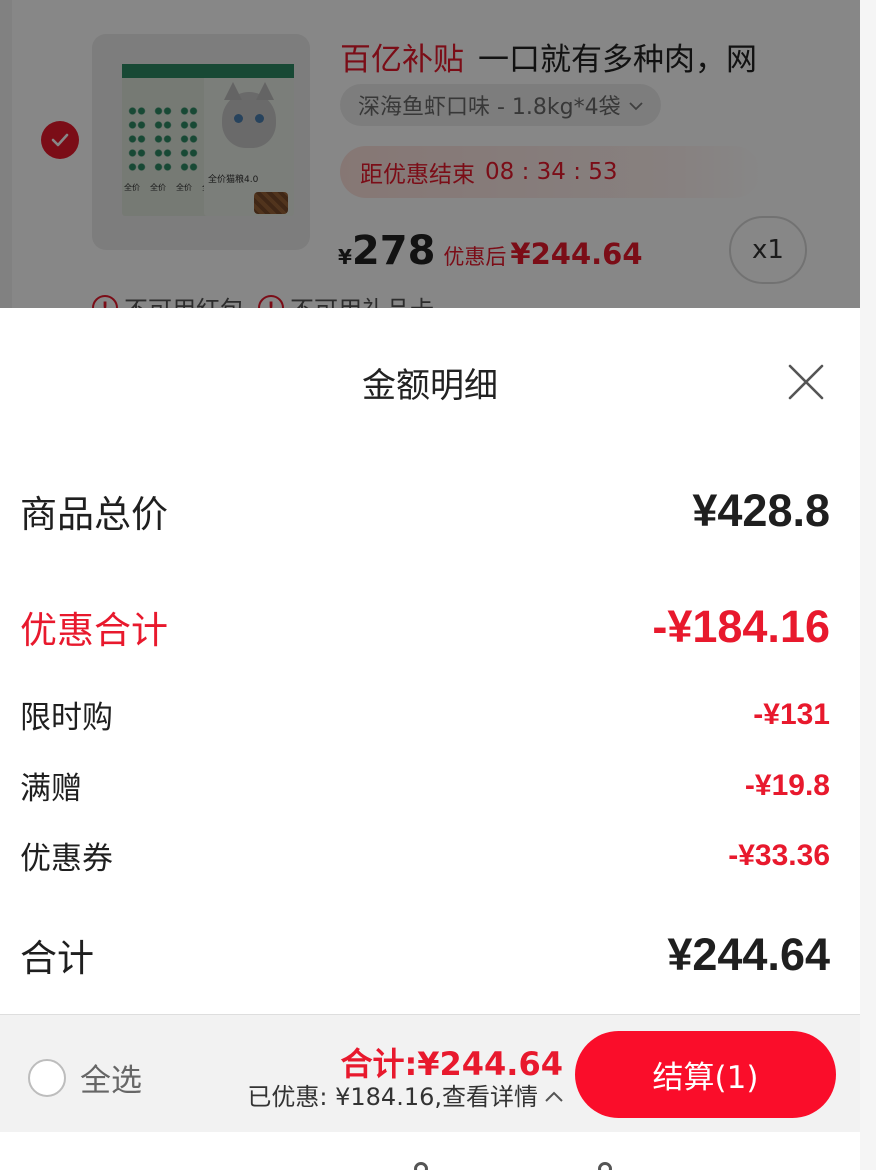  Describe the element at coordinates (425, 511) in the screenshot. I see `goods-total-row: 商品总价 ¥428.8` at that location.